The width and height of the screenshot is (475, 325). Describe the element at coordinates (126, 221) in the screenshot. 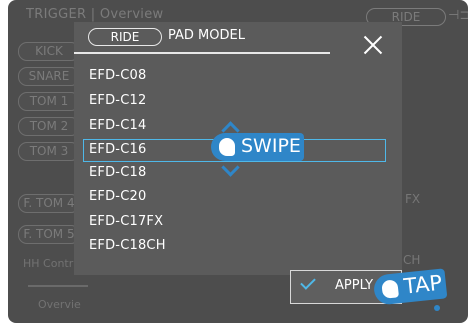

I see `model-item-c17fx: EFD-C17FX` at that location.